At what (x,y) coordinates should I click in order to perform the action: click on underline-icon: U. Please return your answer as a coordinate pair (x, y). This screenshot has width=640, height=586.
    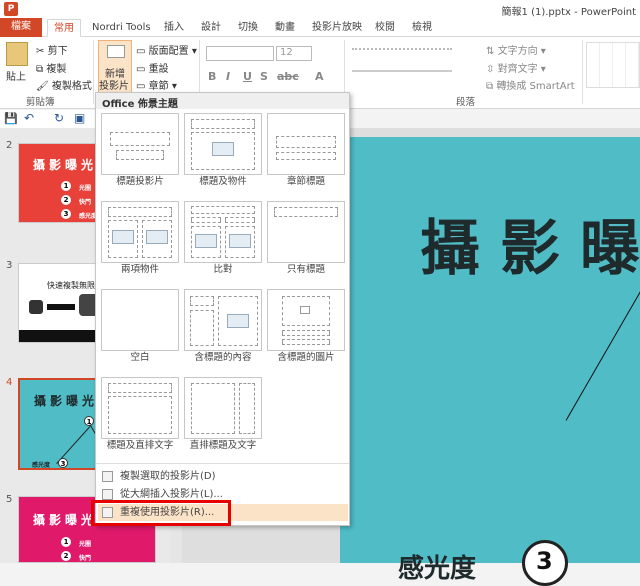
    Looking at the image, I should click on (247, 76).